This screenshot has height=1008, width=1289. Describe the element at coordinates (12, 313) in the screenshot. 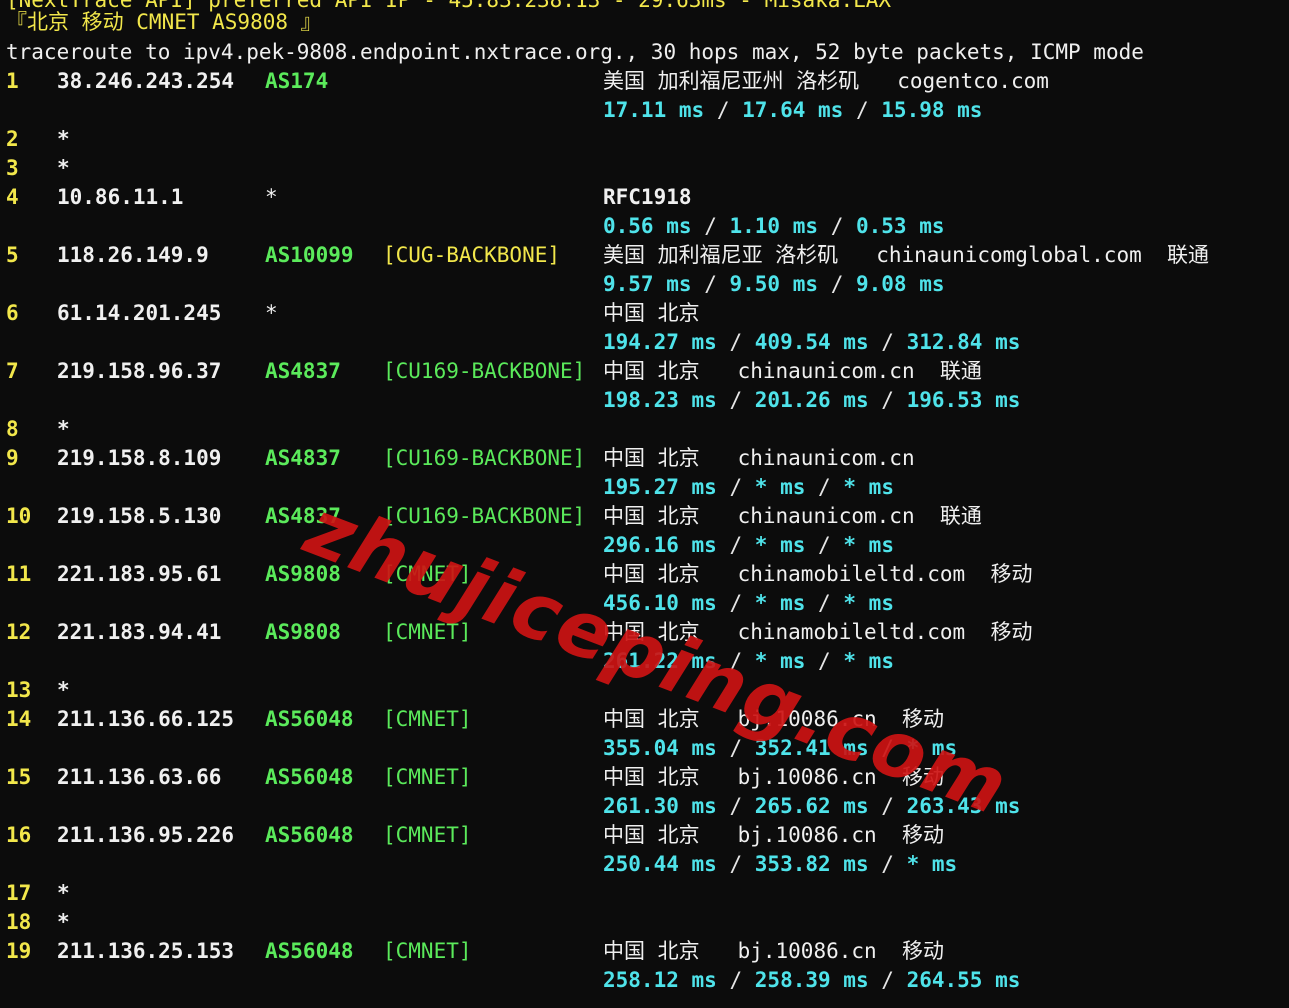

I see `hop-number: 6` at that location.